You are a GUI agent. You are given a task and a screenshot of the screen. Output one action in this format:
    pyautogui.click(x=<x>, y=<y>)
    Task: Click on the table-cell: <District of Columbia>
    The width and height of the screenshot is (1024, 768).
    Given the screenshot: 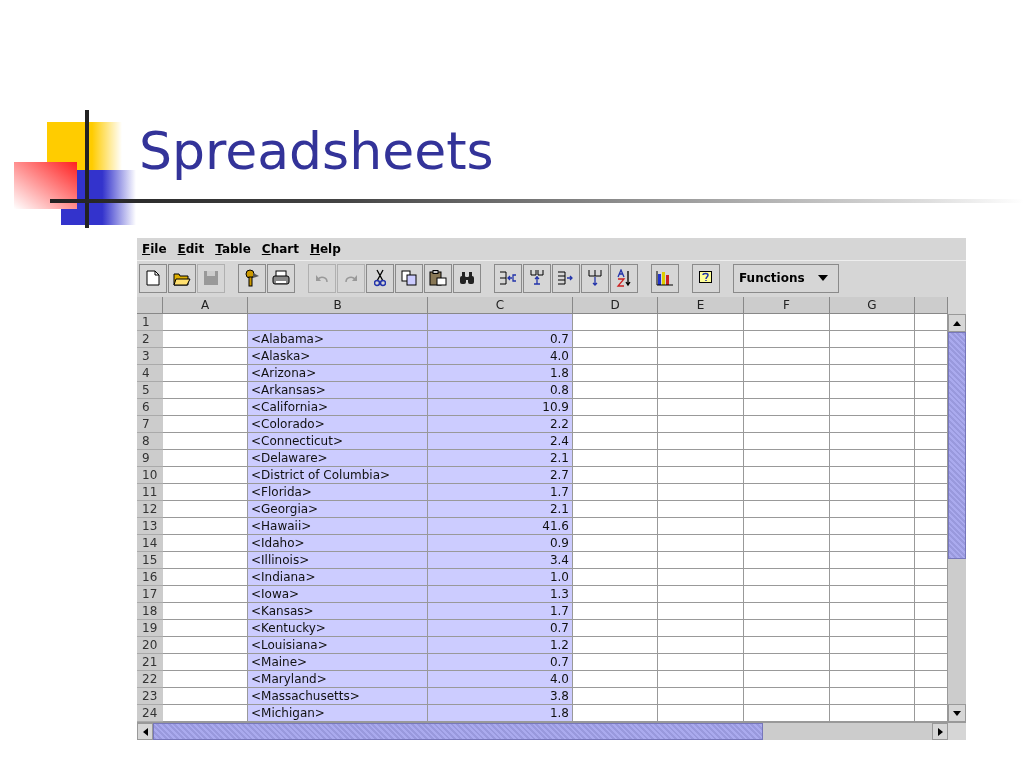 What is the action you would take?
    pyautogui.click(x=338, y=475)
    